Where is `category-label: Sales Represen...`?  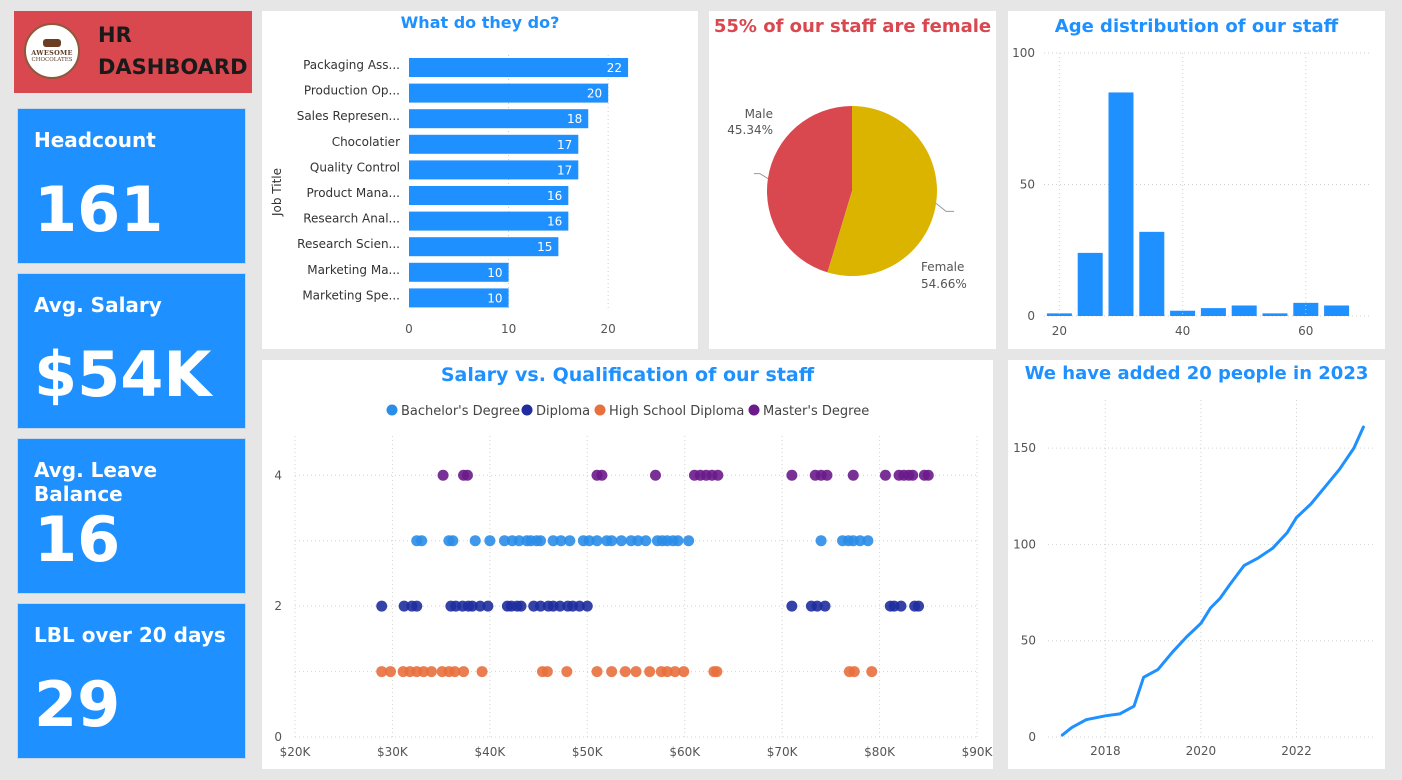
category-label: Sales Represen... is located at coordinates (348, 116).